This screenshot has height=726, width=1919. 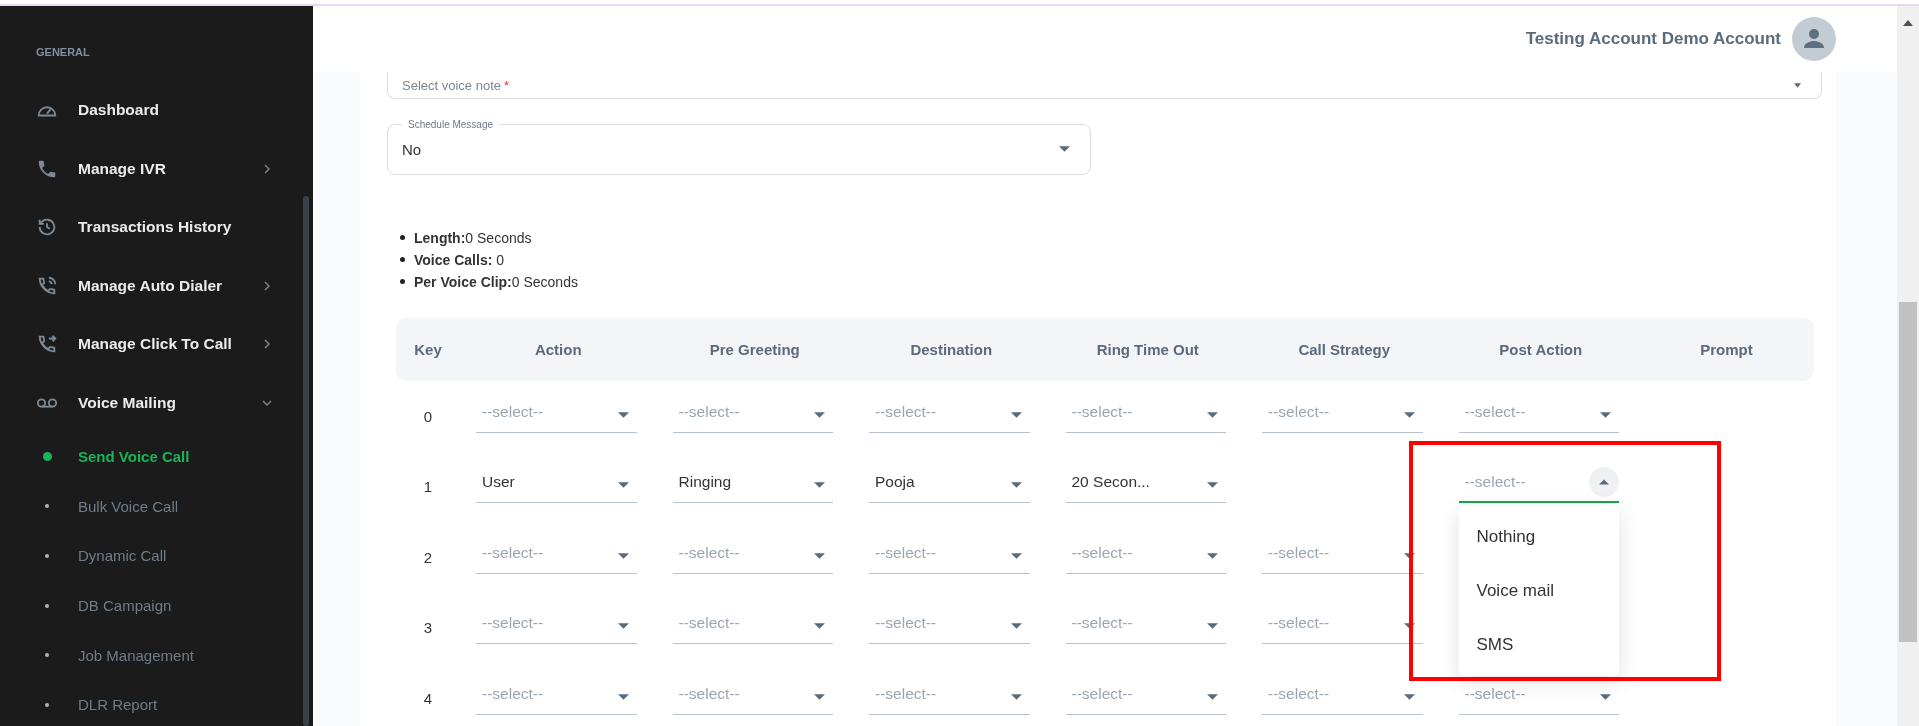 What do you see at coordinates (63, 52) in the screenshot?
I see `section-label: GENERAL` at bounding box center [63, 52].